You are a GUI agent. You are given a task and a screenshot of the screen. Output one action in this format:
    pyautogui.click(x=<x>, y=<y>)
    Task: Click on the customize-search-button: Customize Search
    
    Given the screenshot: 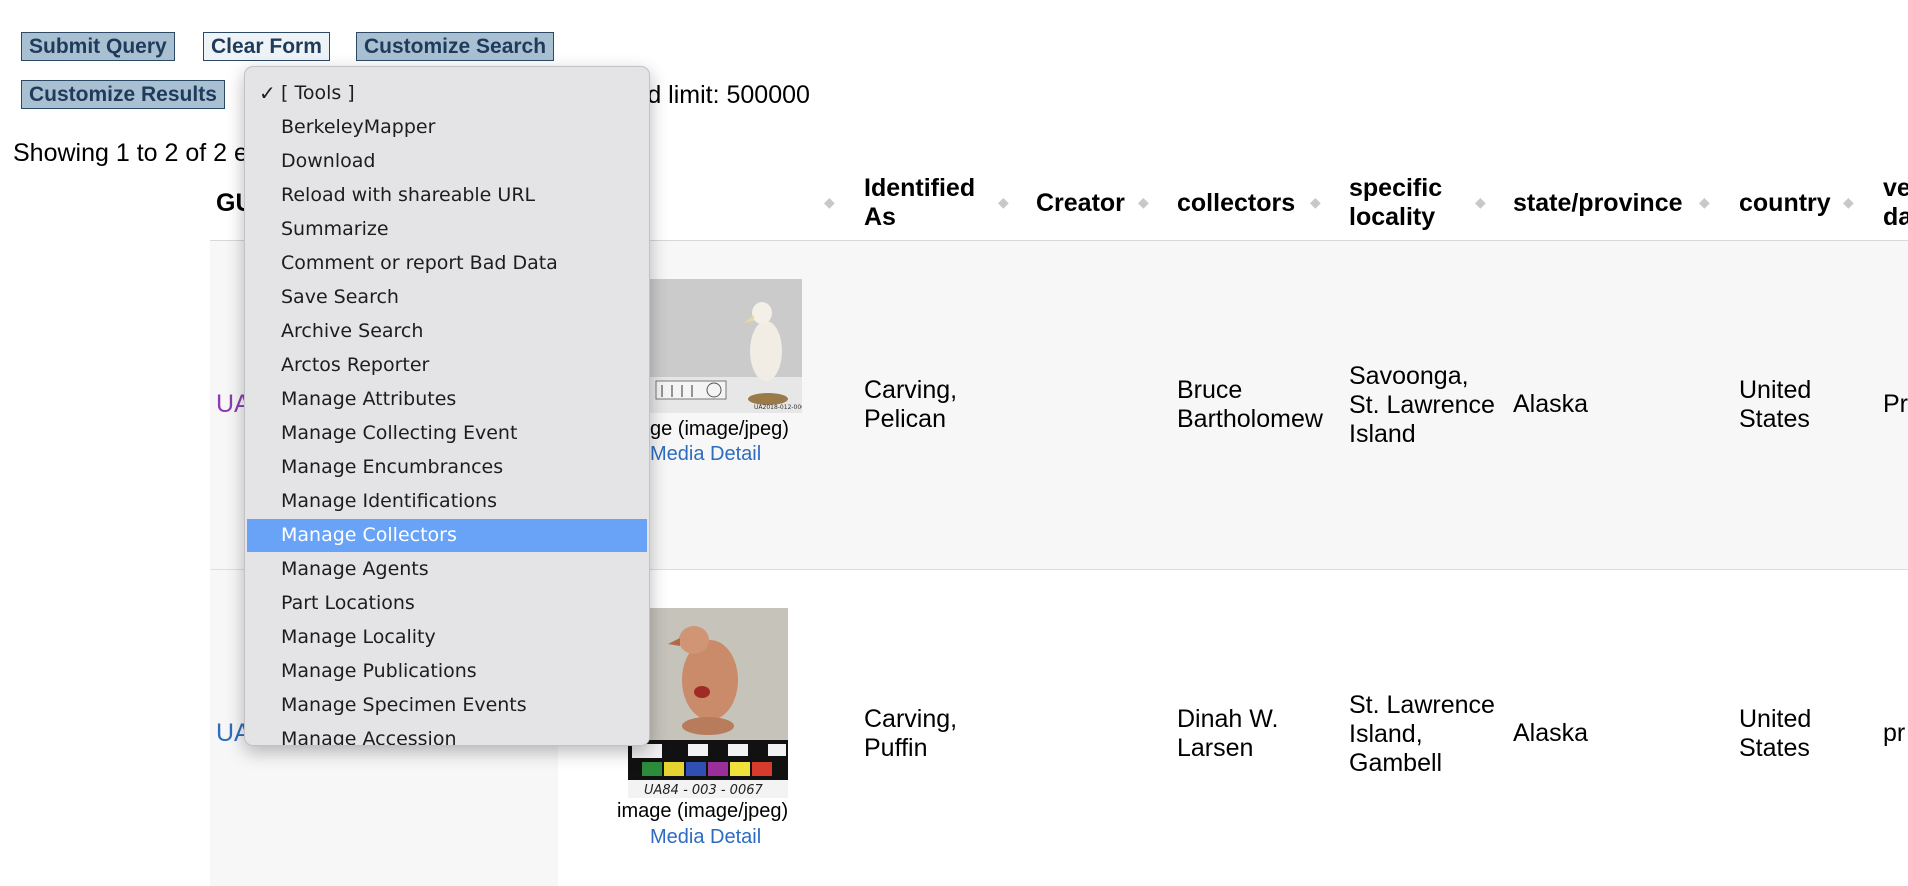 What is the action you would take?
    pyautogui.click(x=455, y=46)
    